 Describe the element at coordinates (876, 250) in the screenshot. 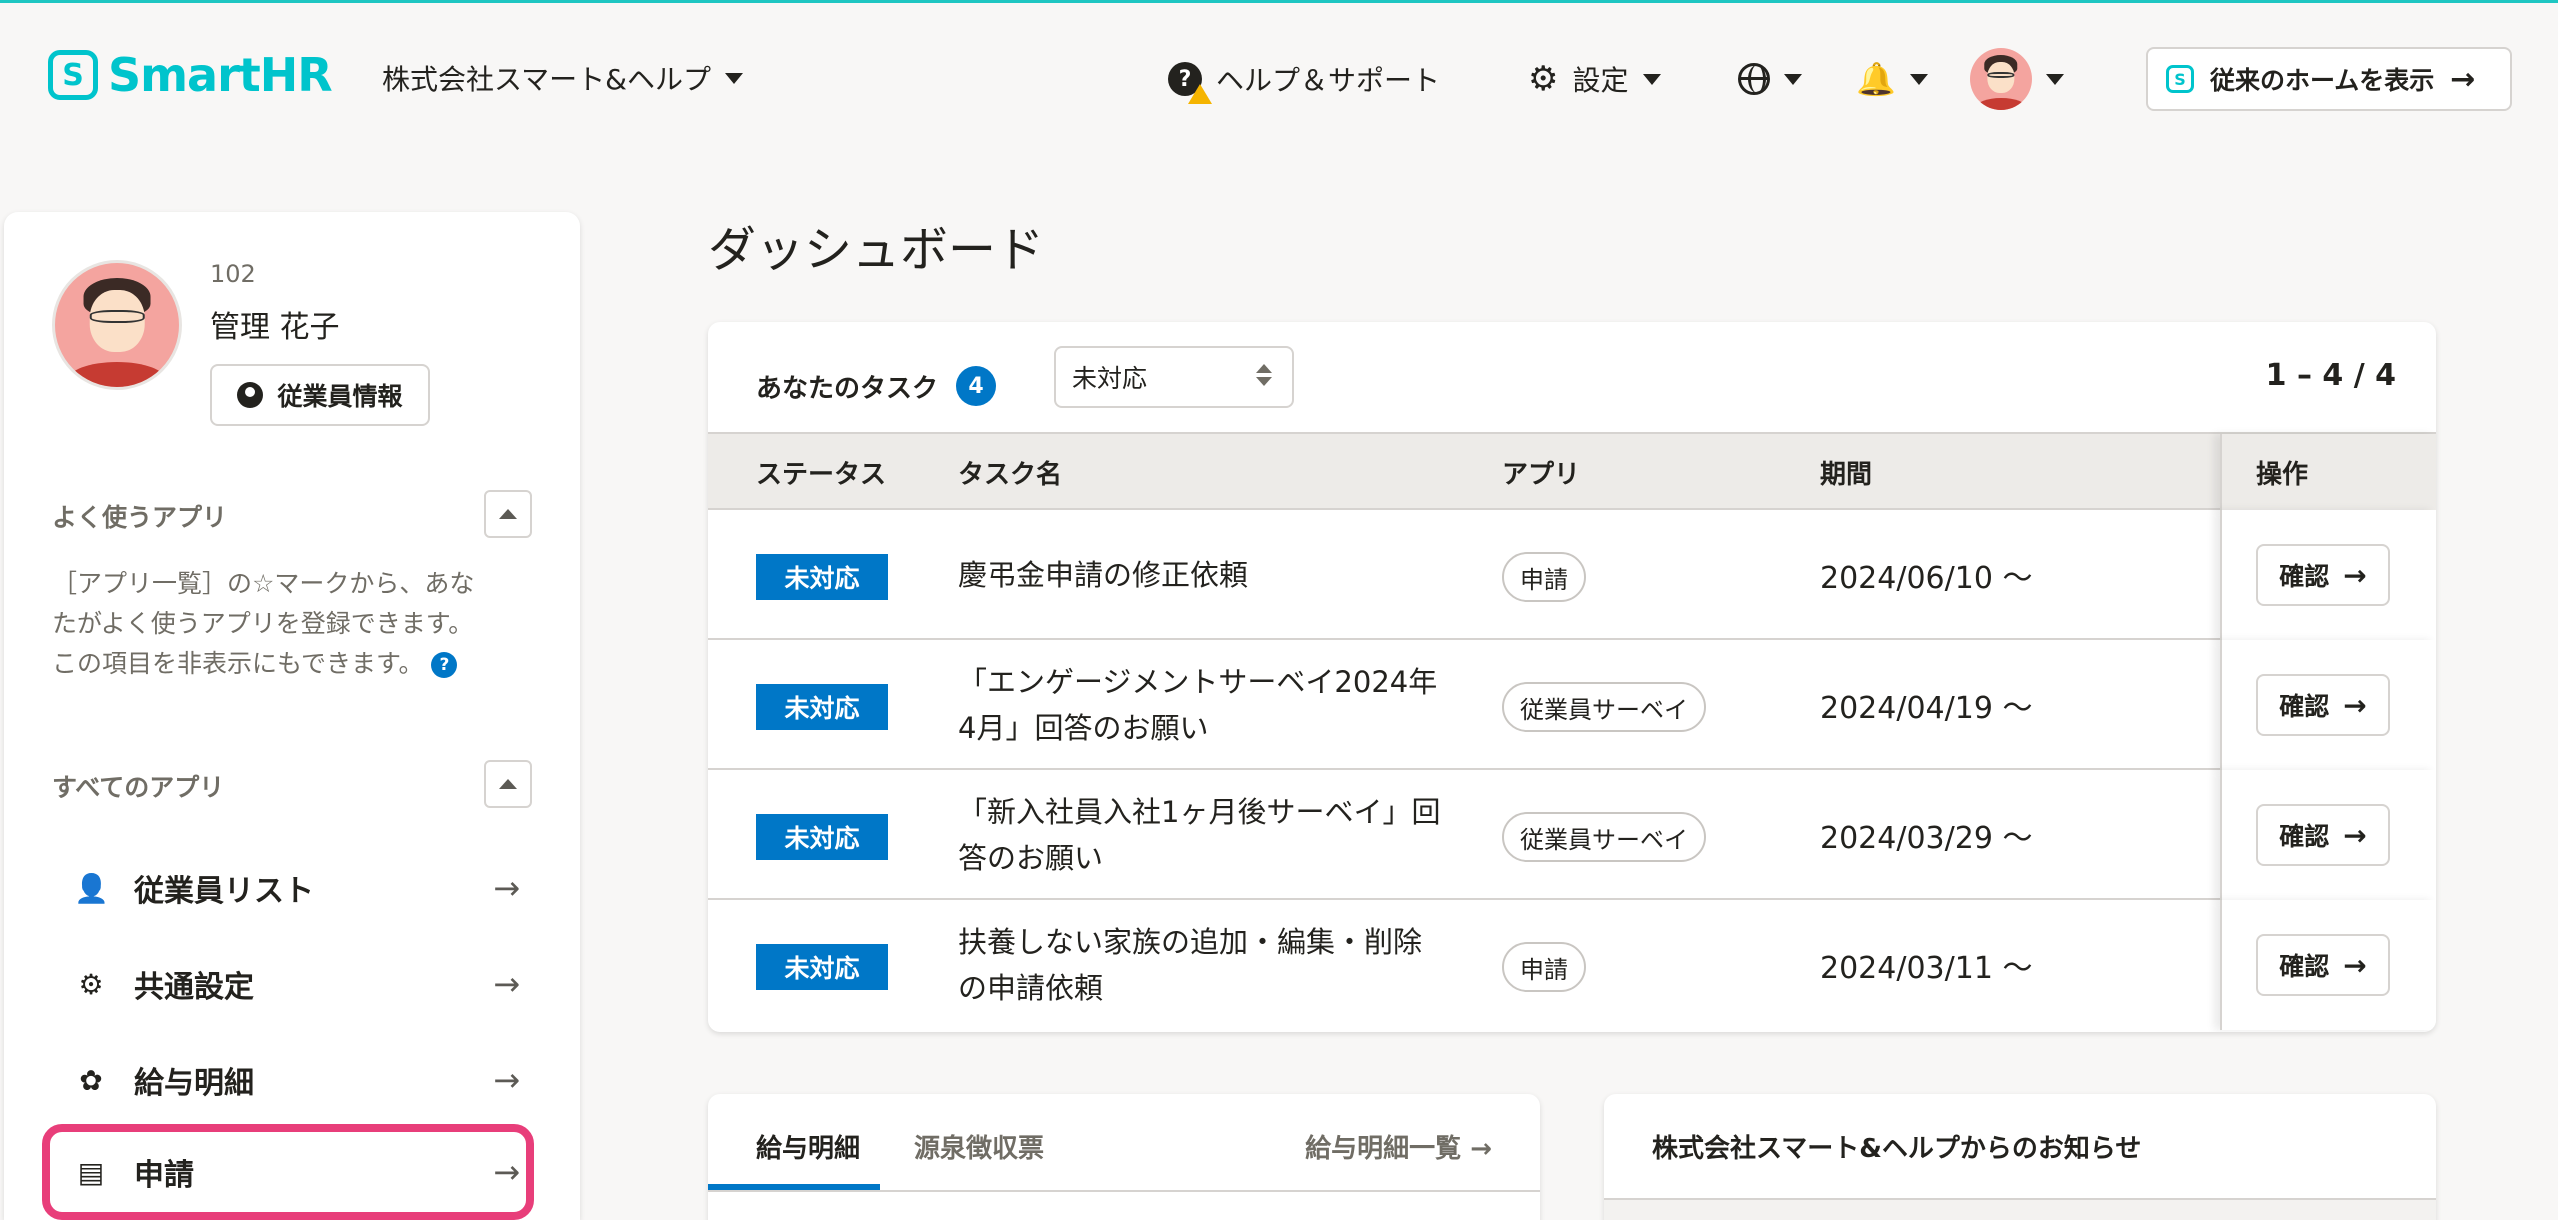

I see `page-title: ダッシュボード` at that location.